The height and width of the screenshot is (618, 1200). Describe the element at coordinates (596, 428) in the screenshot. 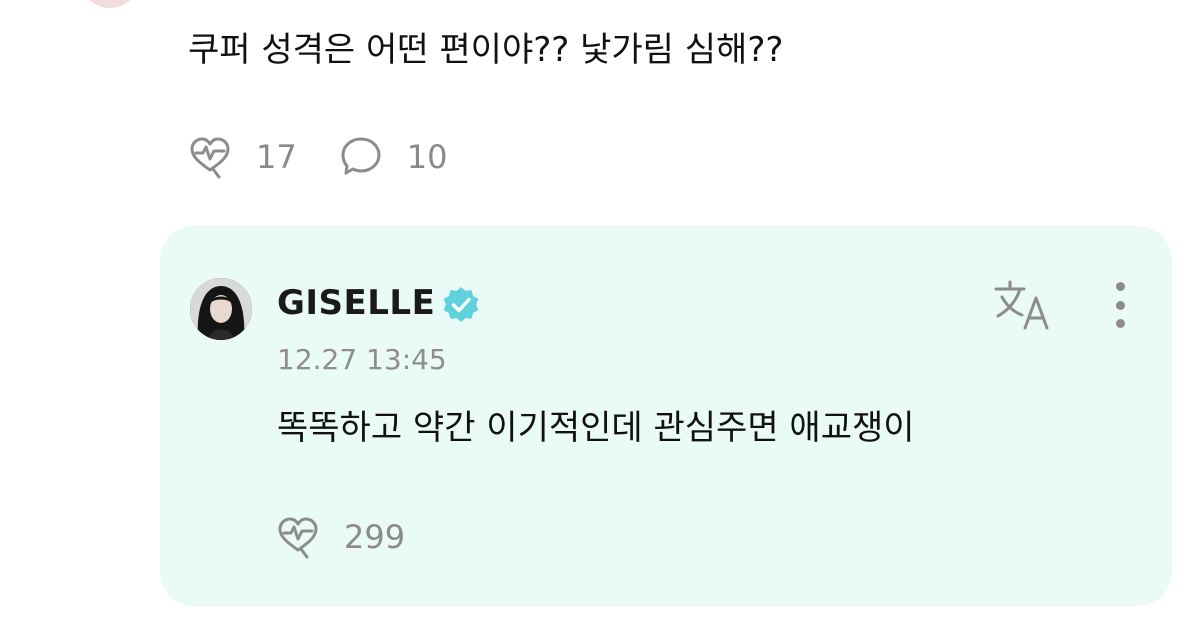

I see `reply-text: 똑똑하고 약간 이기적인데 관심주면 애교쟁이` at that location.